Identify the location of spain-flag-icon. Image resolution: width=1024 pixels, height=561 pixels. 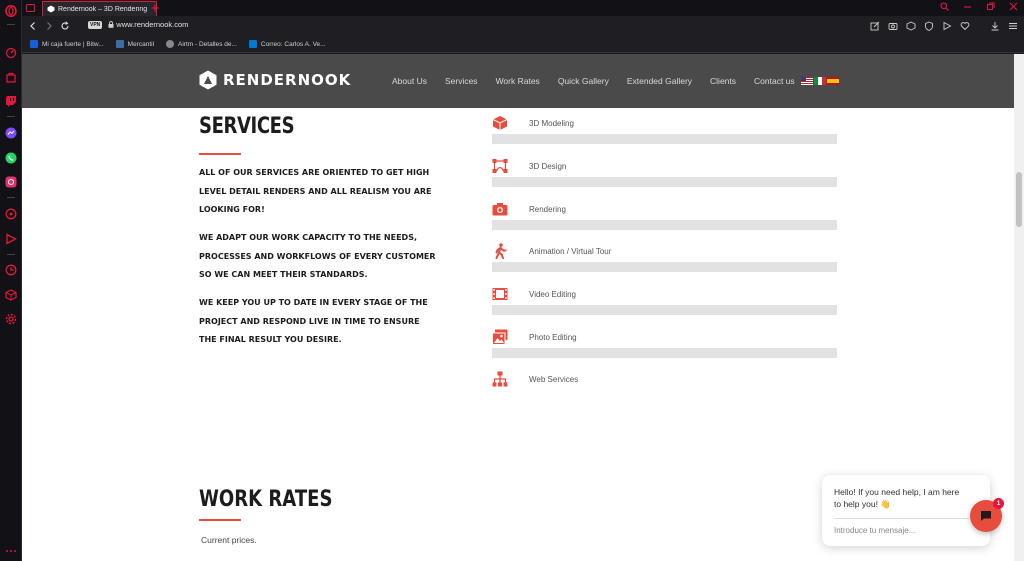
(833, 81).